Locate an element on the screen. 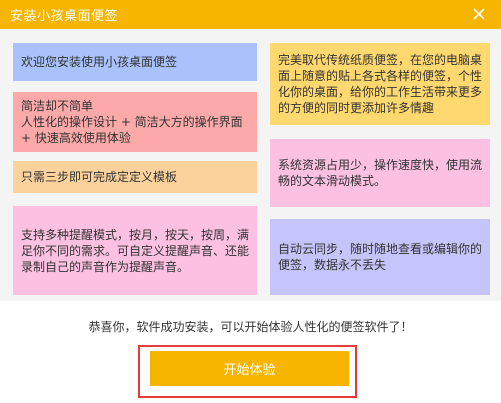  feature-card-simple: 简洁却不简单 人性化的操作设计 + 简洁大方的操作界面 + 快速高效使用体验 is located at coordinates (135, 122).